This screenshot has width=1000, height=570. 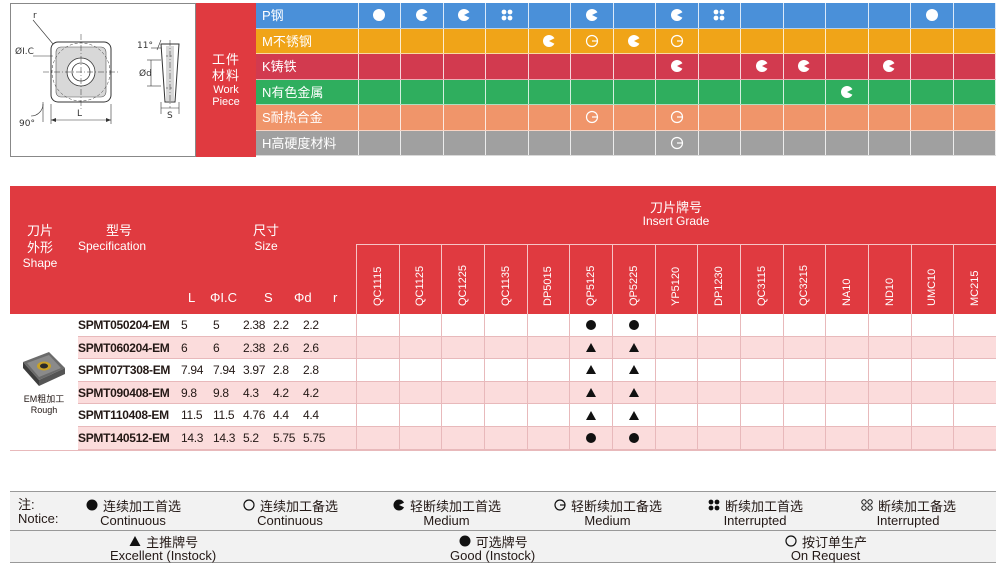 I want to click on grade-name: NA10, so click(x=847, y=292).